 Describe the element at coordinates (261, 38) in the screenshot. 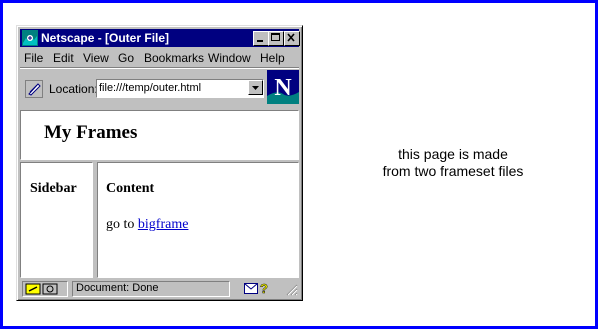

I see `minimize-button` at that location.